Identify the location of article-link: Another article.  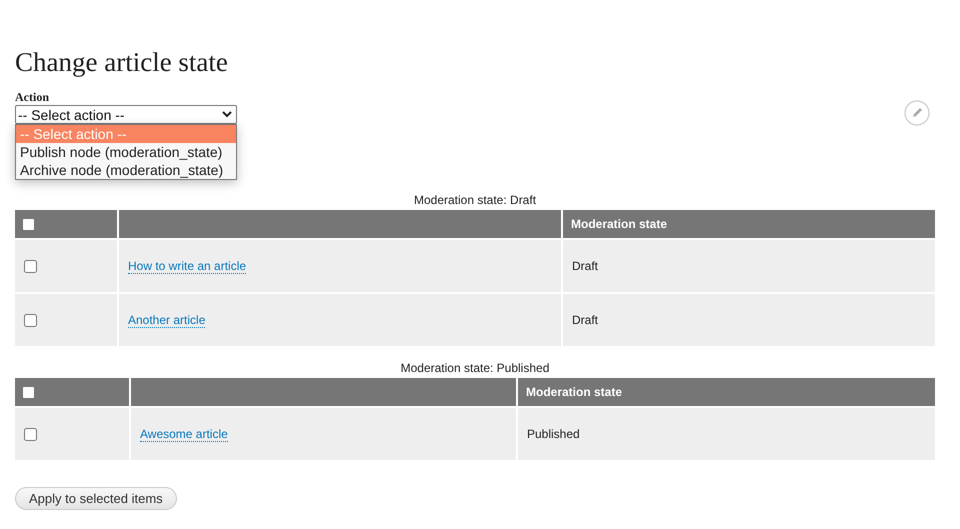
(167, 320).